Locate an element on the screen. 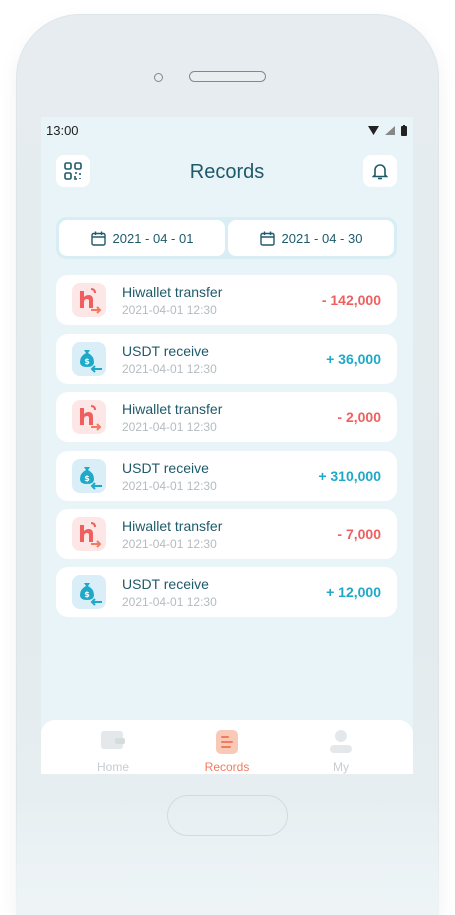 Image resolution: width=455 pixels, height=915 pixels. date-range-filter: 2021 - 04 - 01 2021 - 04 - 30 is located at coordinates (226, 238).